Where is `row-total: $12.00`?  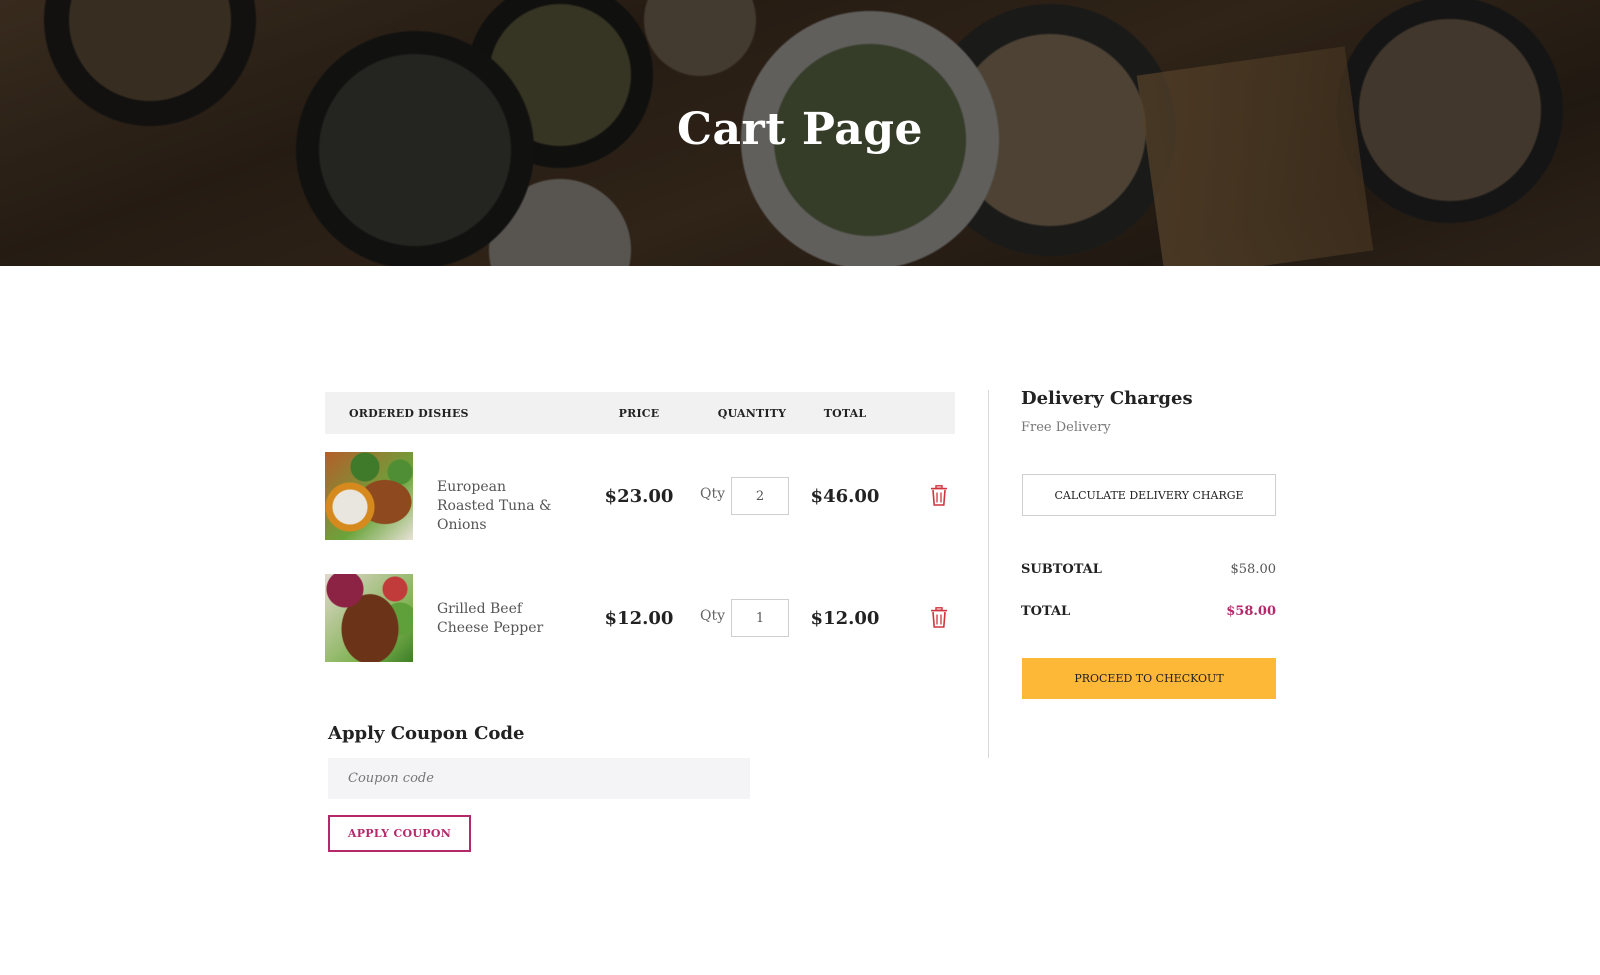 row-total: $12.00 is located at coordinates (845, 618).